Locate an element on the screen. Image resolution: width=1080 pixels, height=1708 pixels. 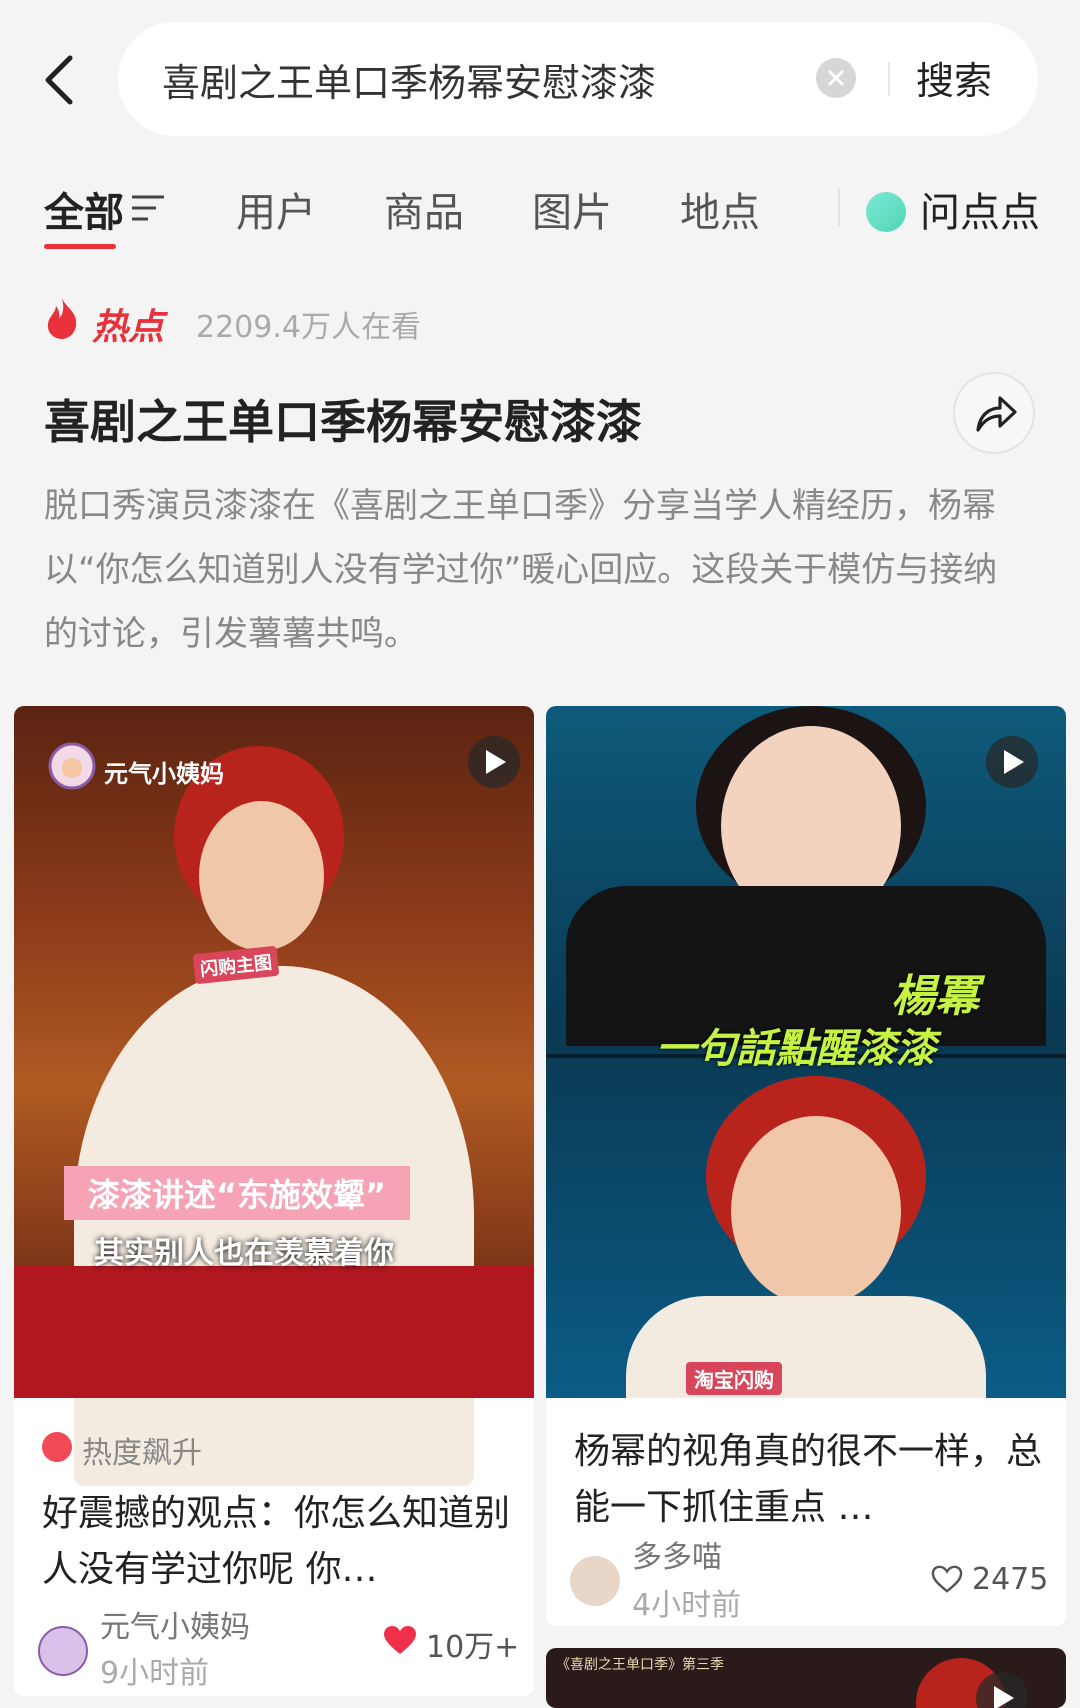
tab-ask: 问点点 is located at coordinates (980, 209).